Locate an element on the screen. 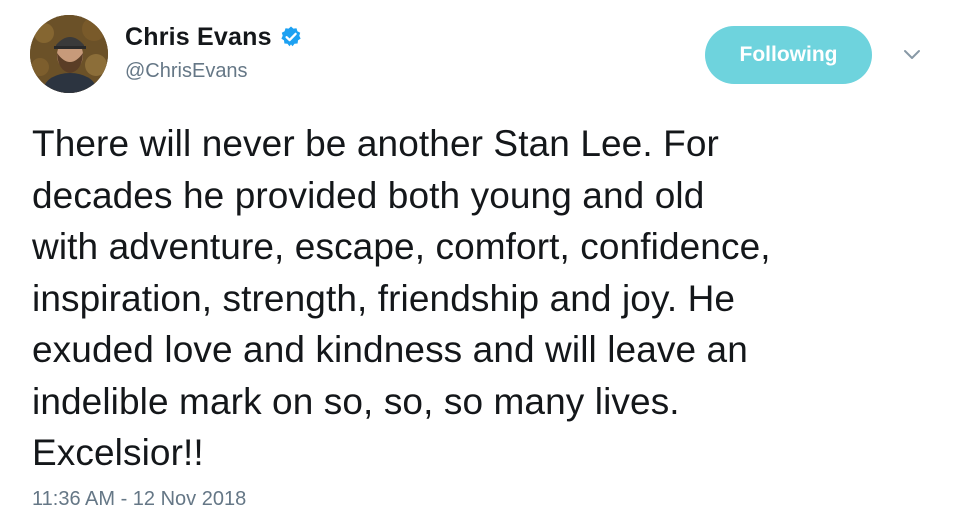  avatar-photo is located at coordinates (69, 54).